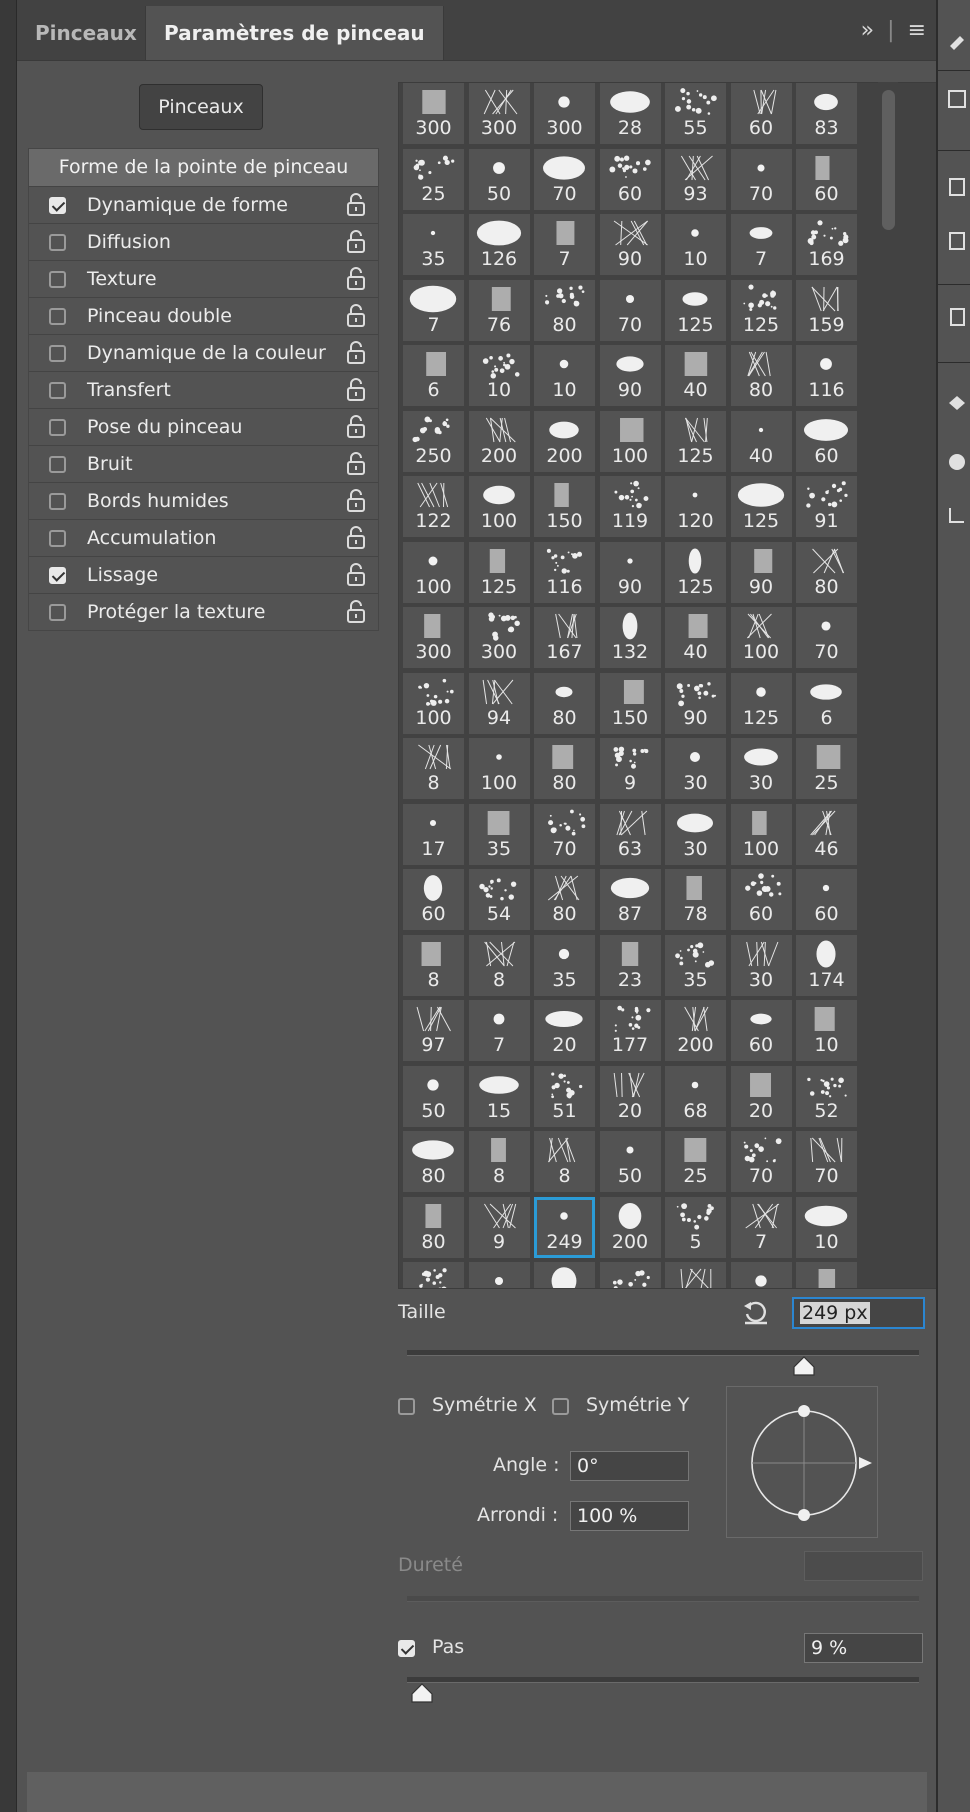  Describe the element at coordinates (756, 1312) in the screenshot. I see `reset-icon` at that location.